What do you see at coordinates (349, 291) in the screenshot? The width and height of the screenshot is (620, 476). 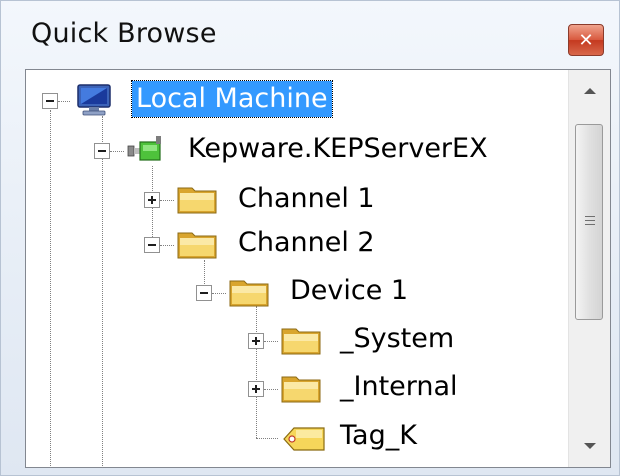 I see `tree-item-device-1: Device 1` at bounding box center [349, 291].